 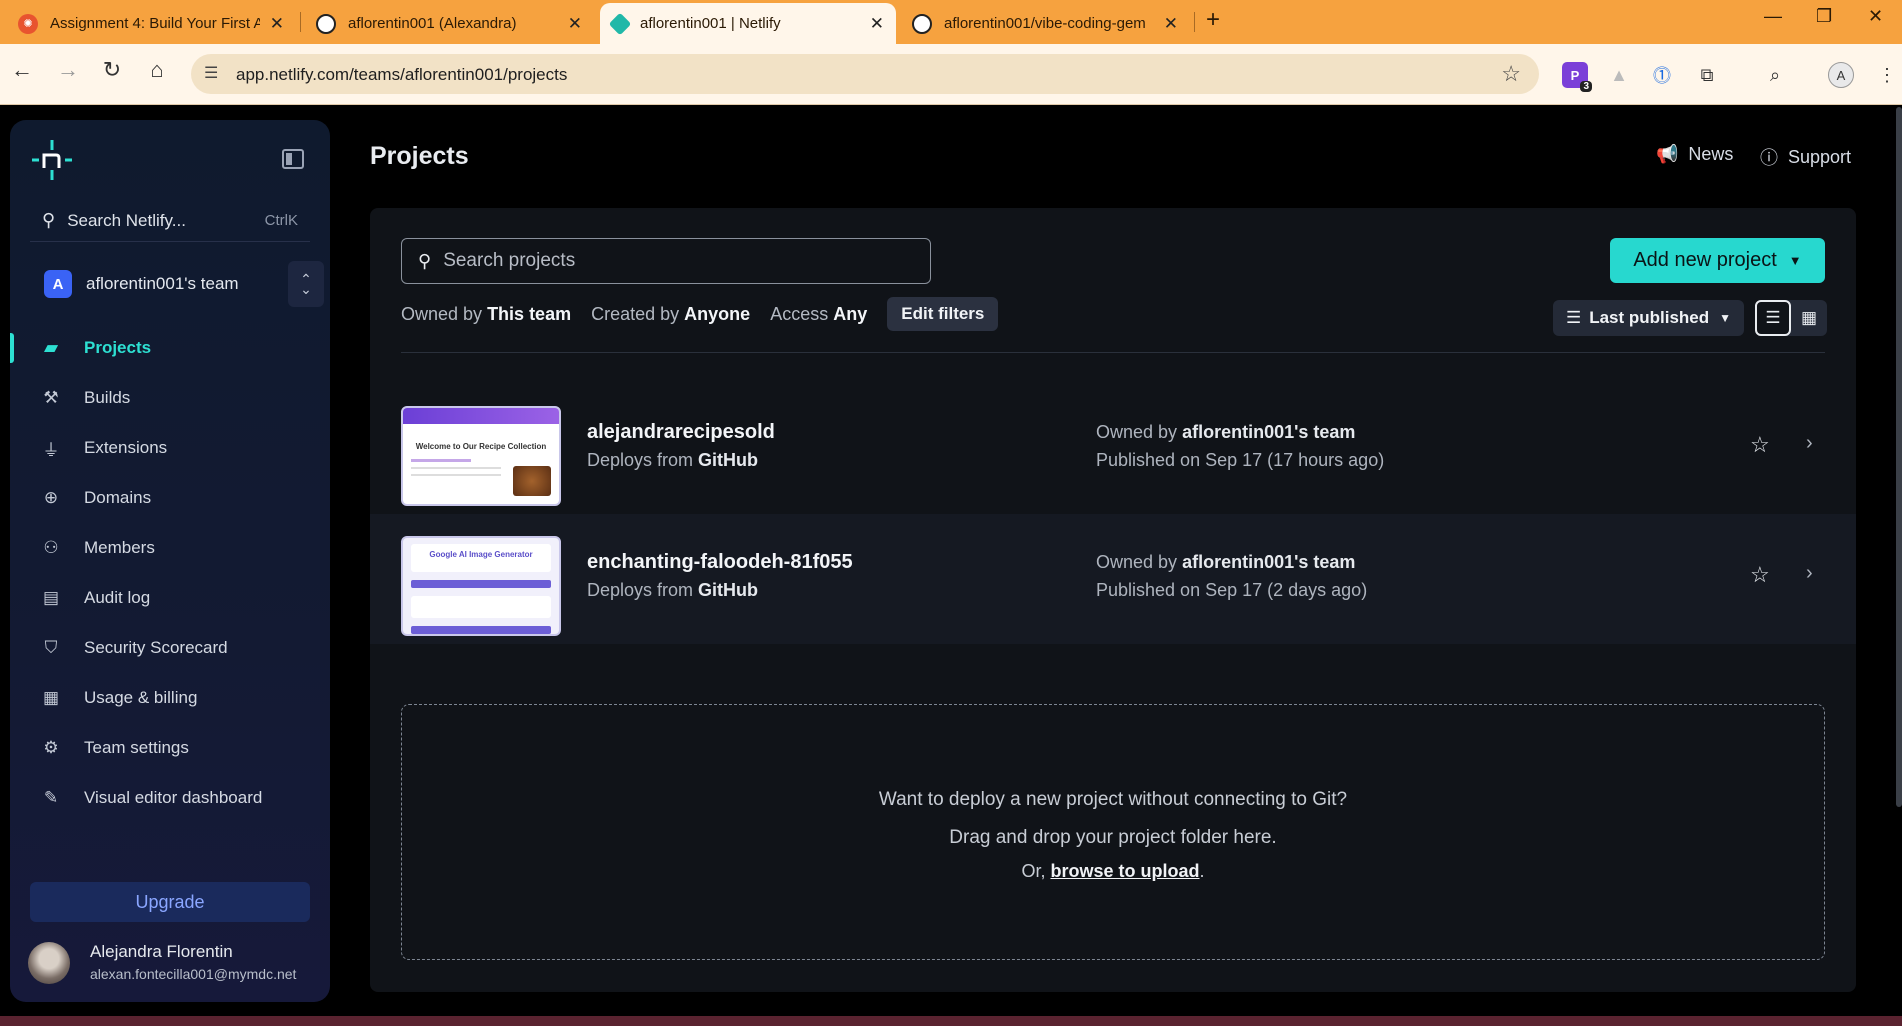 I want to click on list-view-icon: ☰, so click(x=1773, y=318).